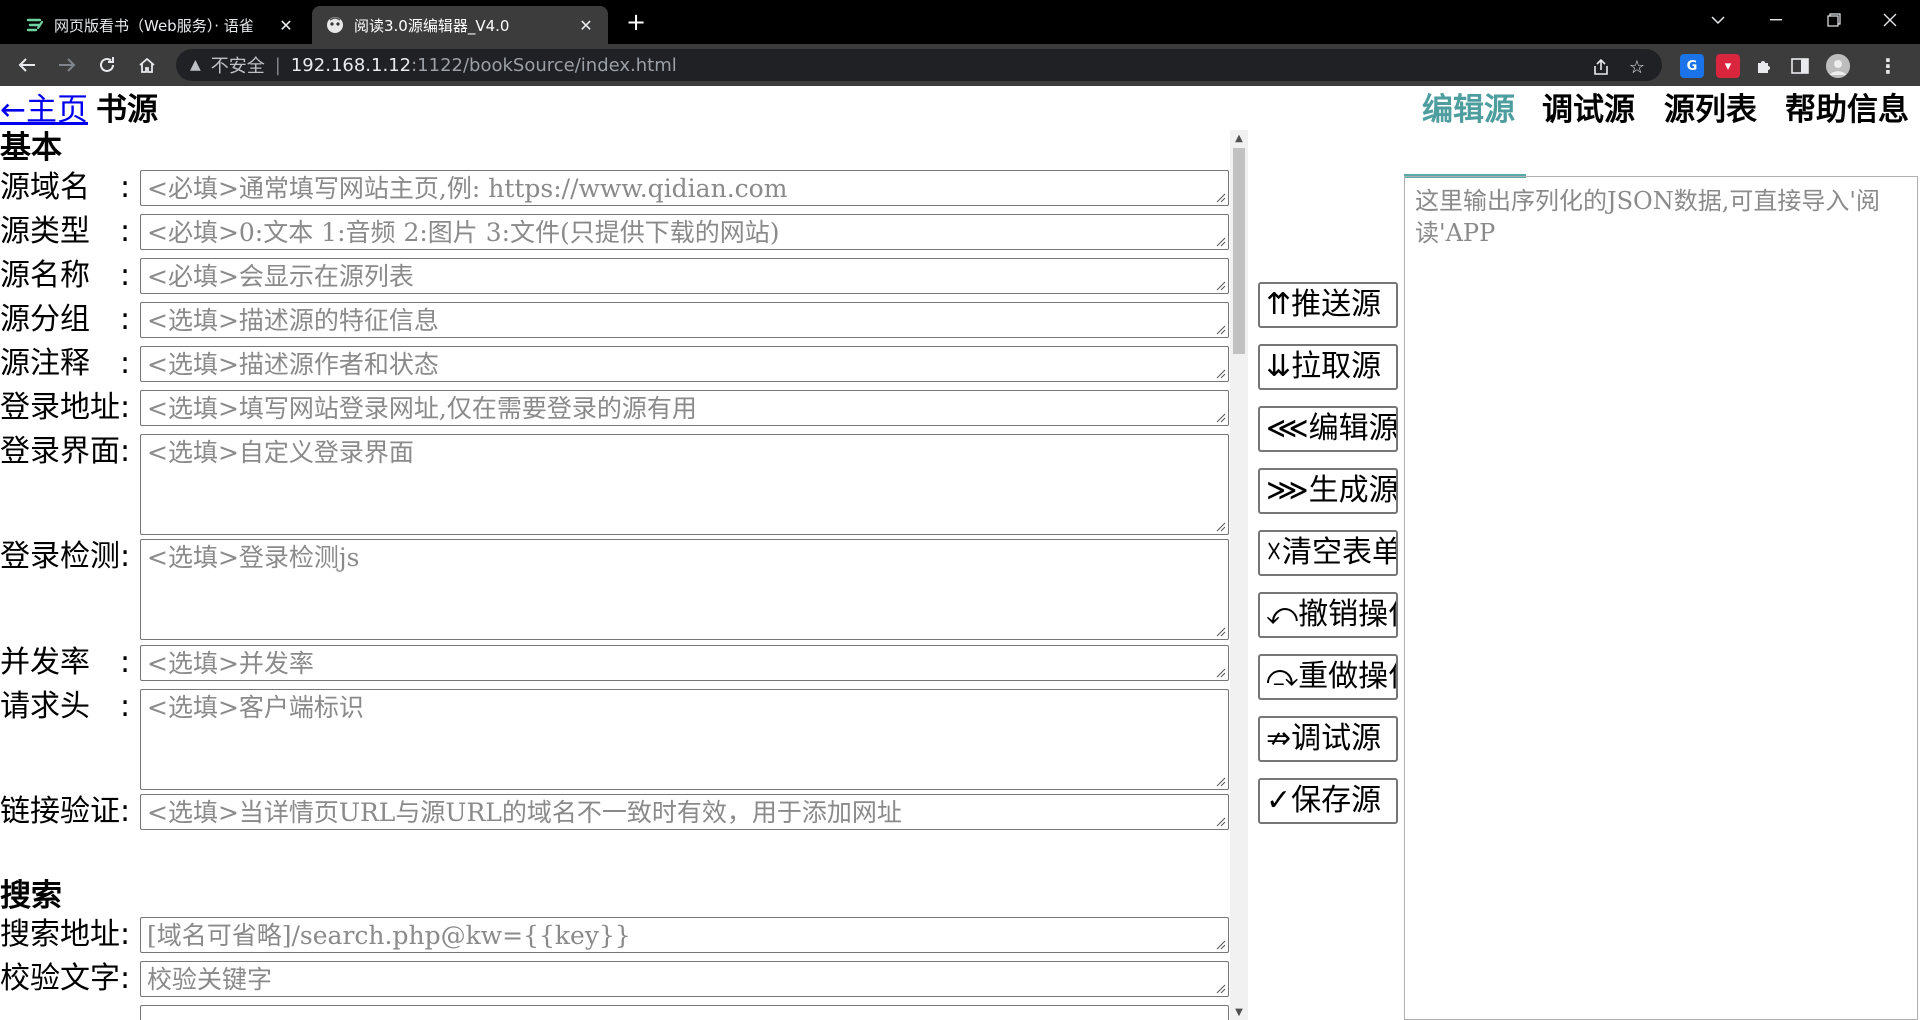  What do you see at coordinates (684, 232) in the screenshot?
I see `source-type-input: <必填>0:文本 1:音频 2:图片 3:文件(只提供下载的网站)` at bounding box center [684, 232].